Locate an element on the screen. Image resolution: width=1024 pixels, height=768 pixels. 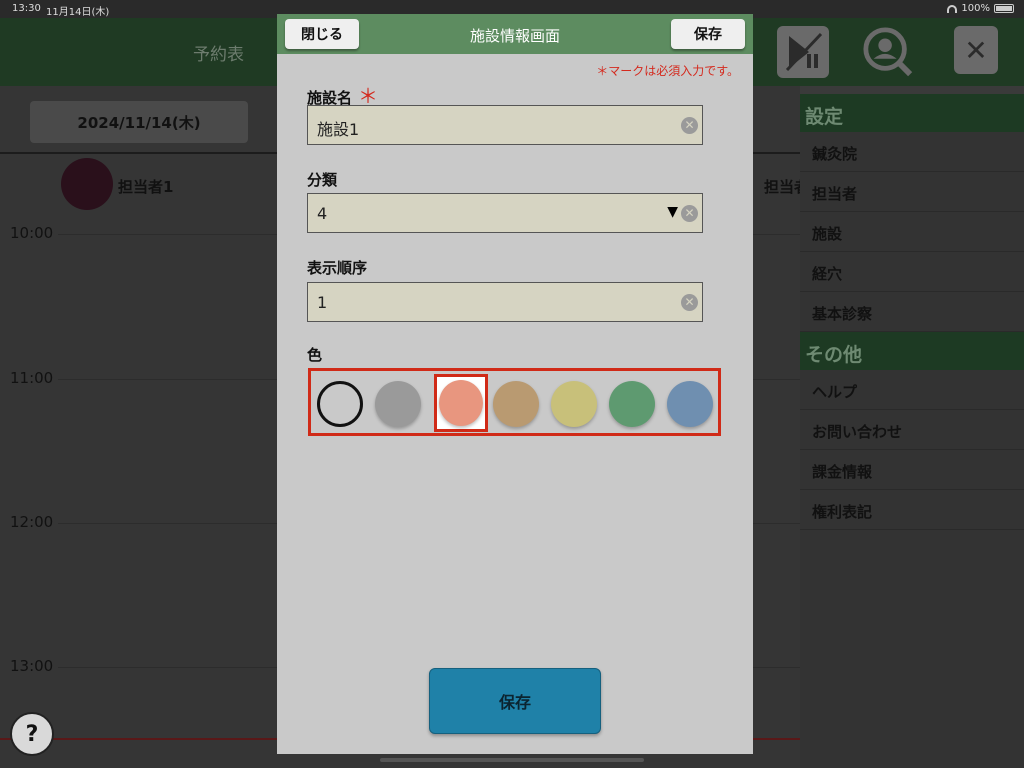
header-save-button: 保存 is located at coordinates (708, 34).